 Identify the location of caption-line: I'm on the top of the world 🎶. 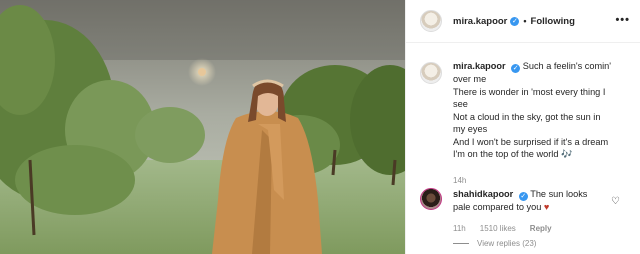
(513, 154).